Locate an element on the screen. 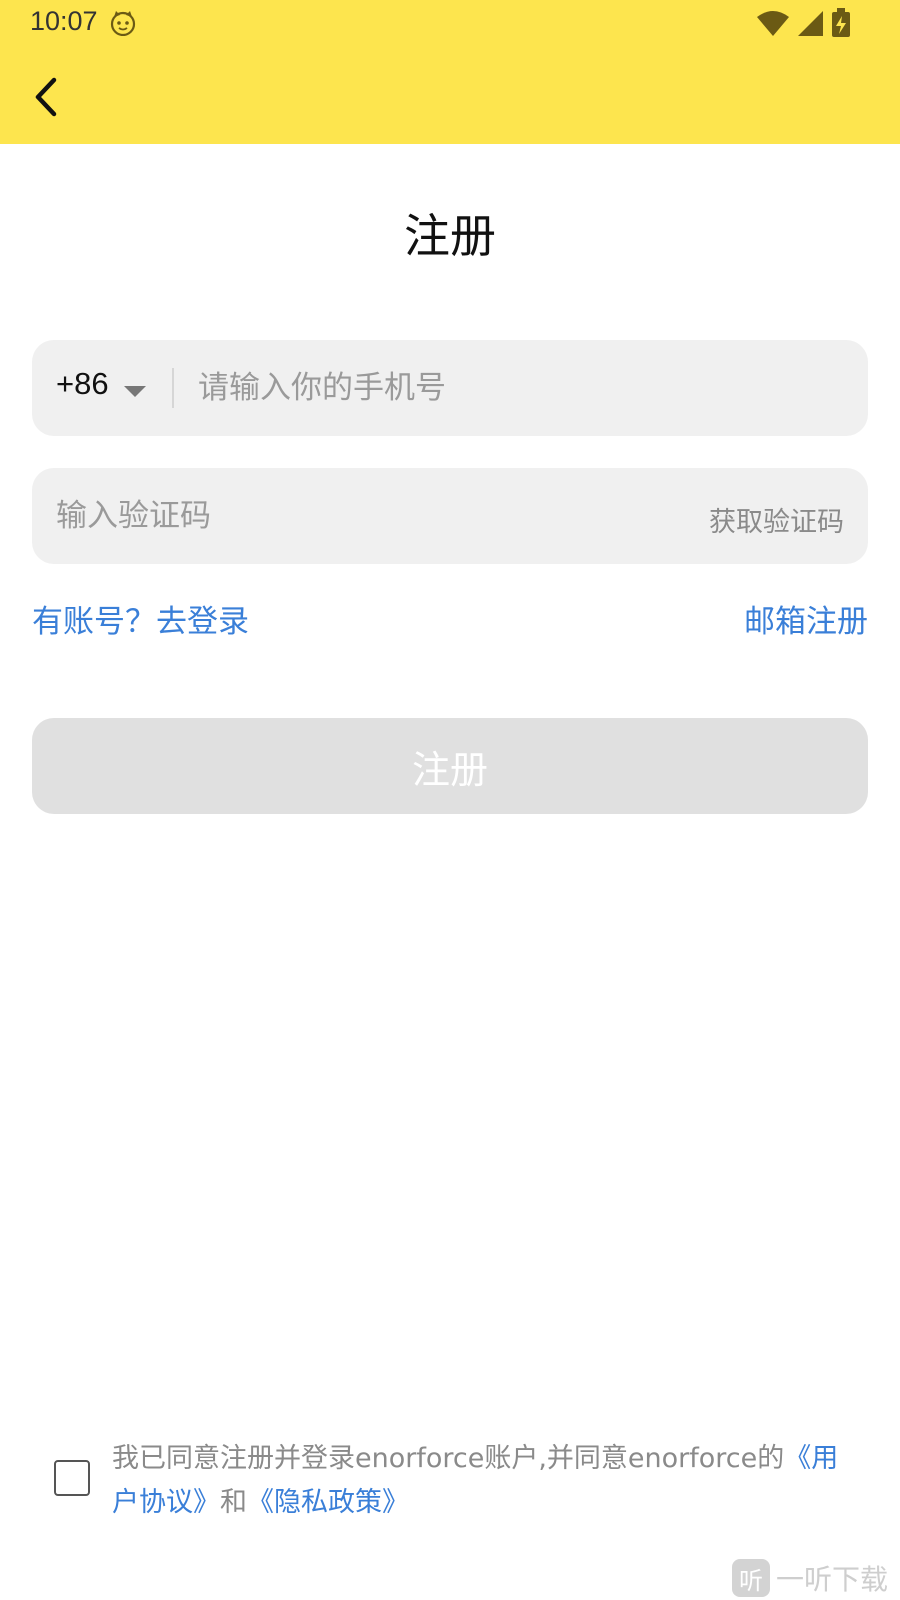 This screenshot has height=1600, width=900. wifi-icon is located at coordinates (773, 23).